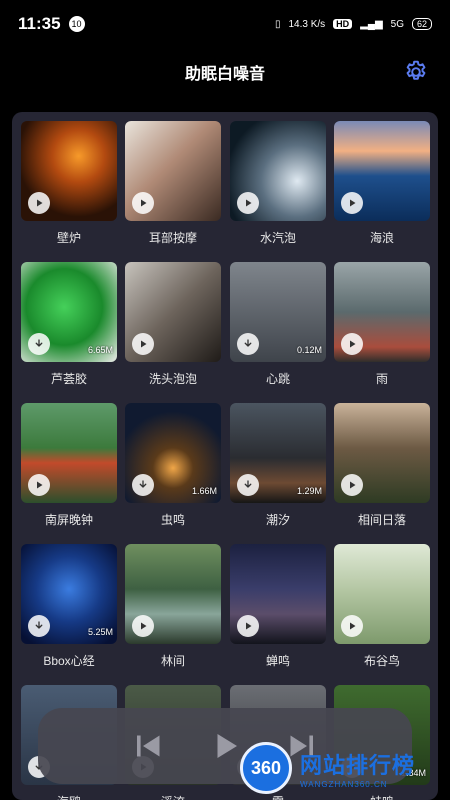 The height and width of the screenshot is (800, 450). I want to click on sound-label: 心跳, so click(277, 379).